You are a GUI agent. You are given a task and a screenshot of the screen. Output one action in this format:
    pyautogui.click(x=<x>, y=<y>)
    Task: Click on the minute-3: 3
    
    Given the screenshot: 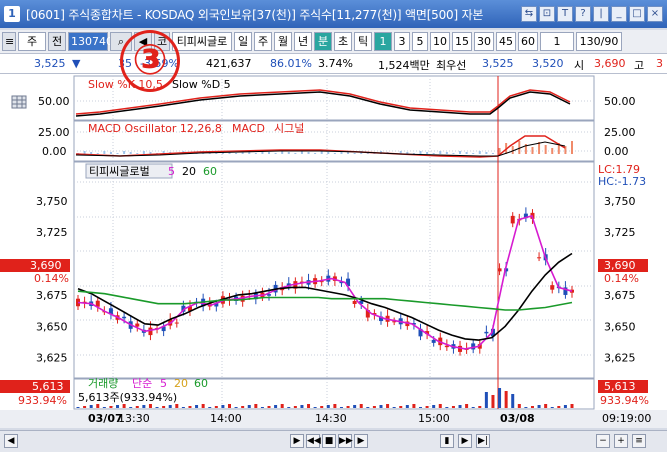 What is the action you would take?
    pyautogui.click(x=402, y=41)
    